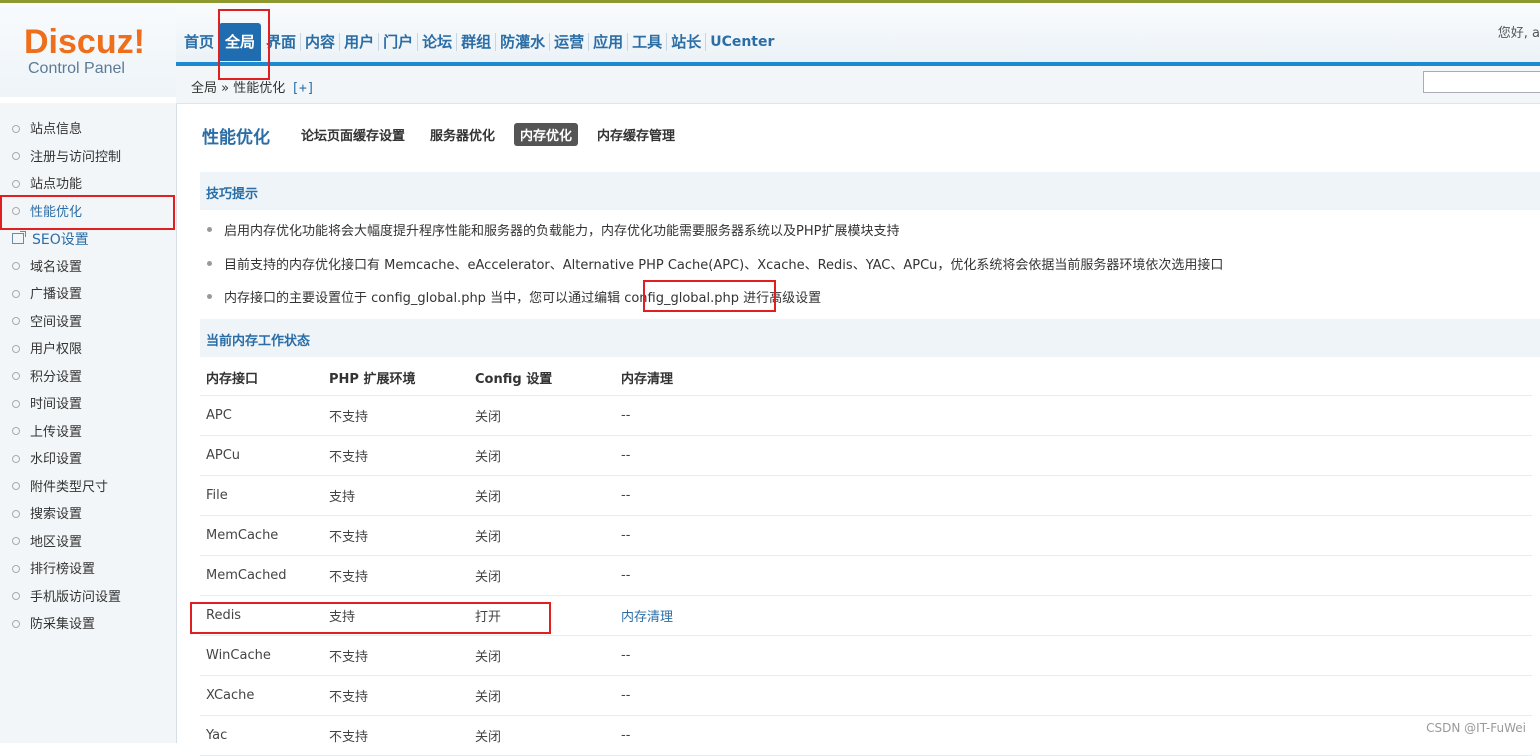  Describe the element at coordinates (261, 695) in the screenshot. I see `table-cell: XCache` at that location.